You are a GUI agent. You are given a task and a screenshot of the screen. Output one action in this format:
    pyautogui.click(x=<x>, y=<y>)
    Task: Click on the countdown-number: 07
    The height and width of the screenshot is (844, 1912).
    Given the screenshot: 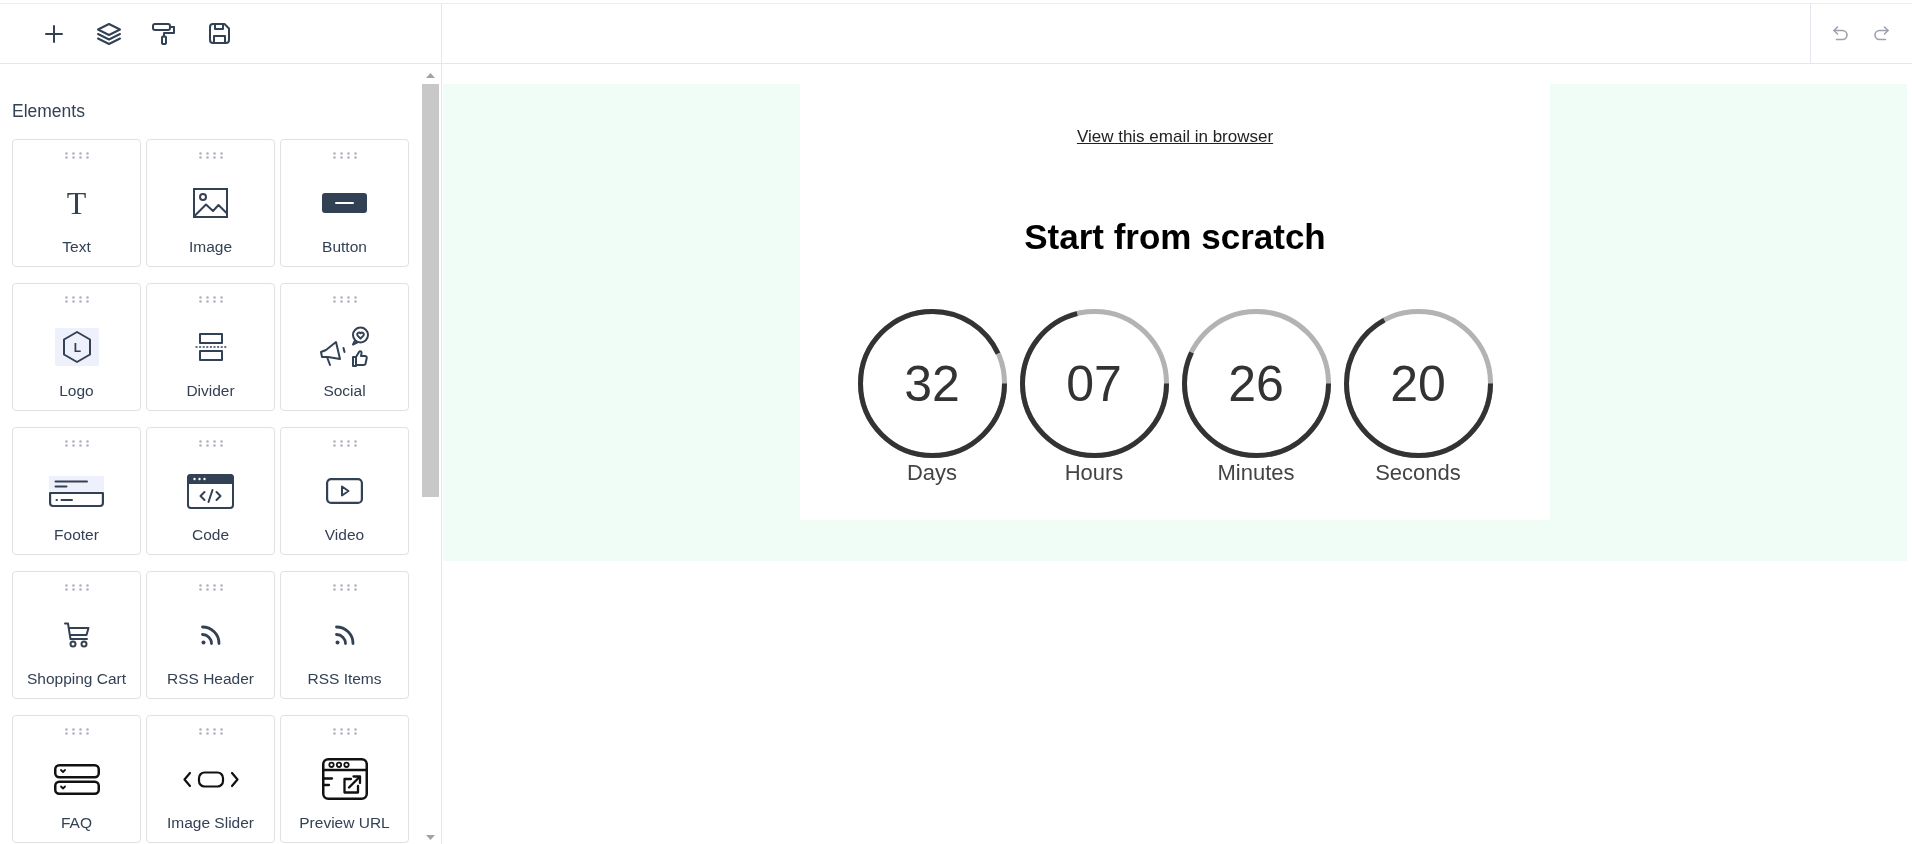 What is the action you would take?
    pyautogui.click(x=1094, y=383)
    